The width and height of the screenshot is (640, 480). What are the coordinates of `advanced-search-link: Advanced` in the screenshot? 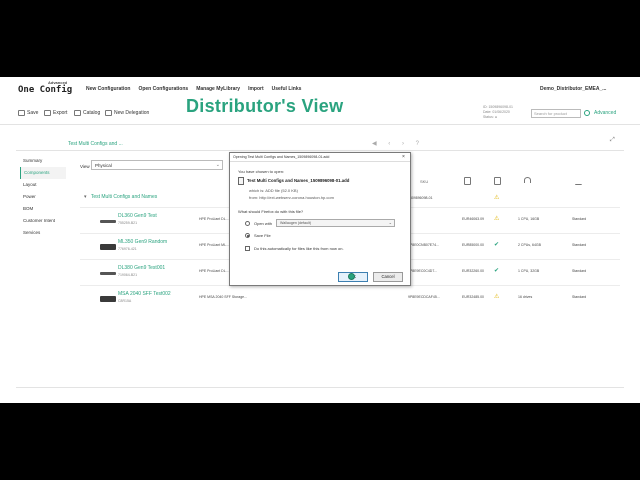 It's located at (605, 113).